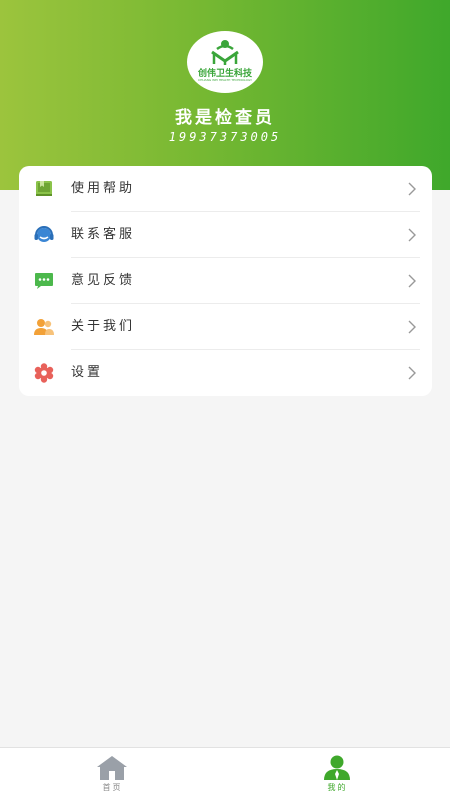  I want to click on user-icon, so click(337, 767).